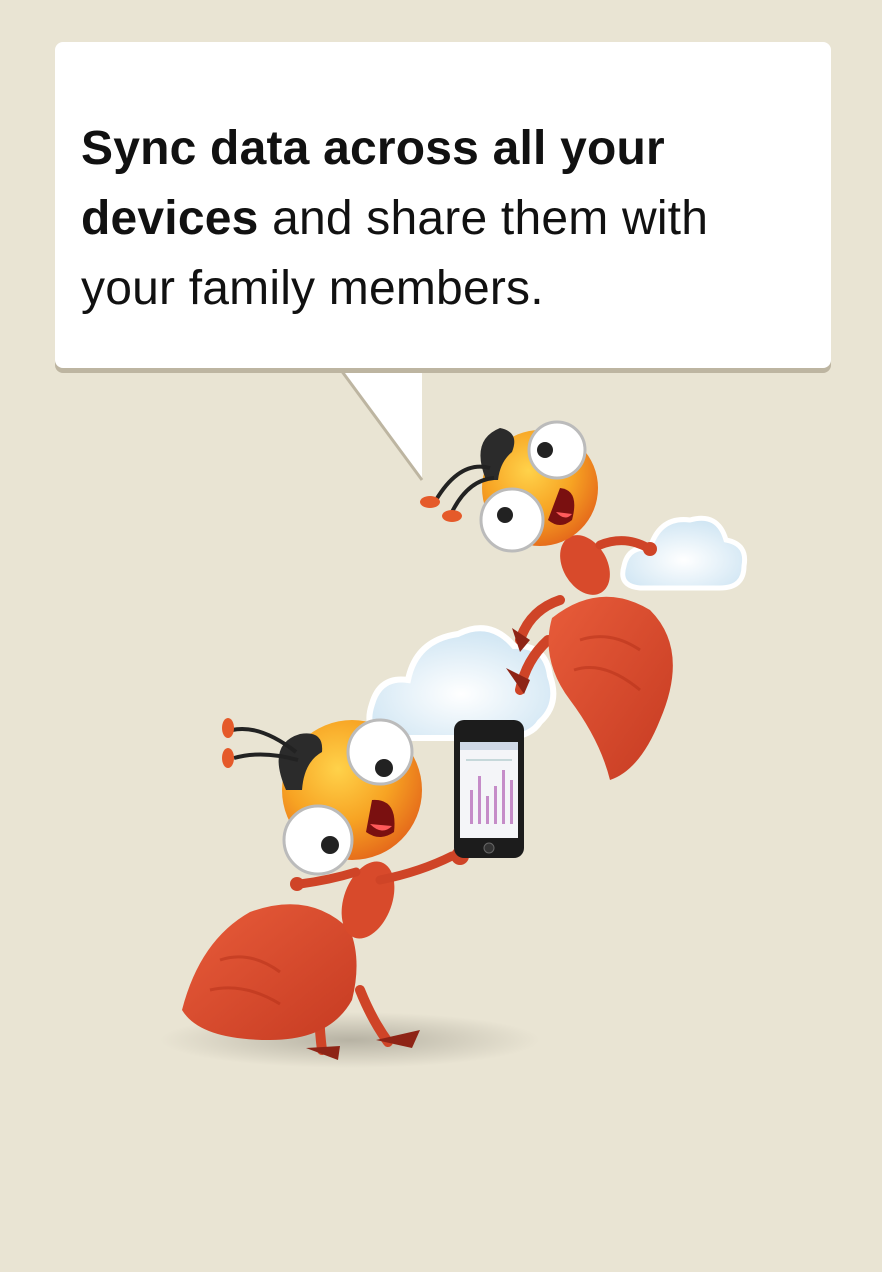 This screenshot has width=882, height=1272. What do you see at coordinates (684, 553) in the screenshot?
I see `cloud-small-icon` at bounding box center [684, 553].